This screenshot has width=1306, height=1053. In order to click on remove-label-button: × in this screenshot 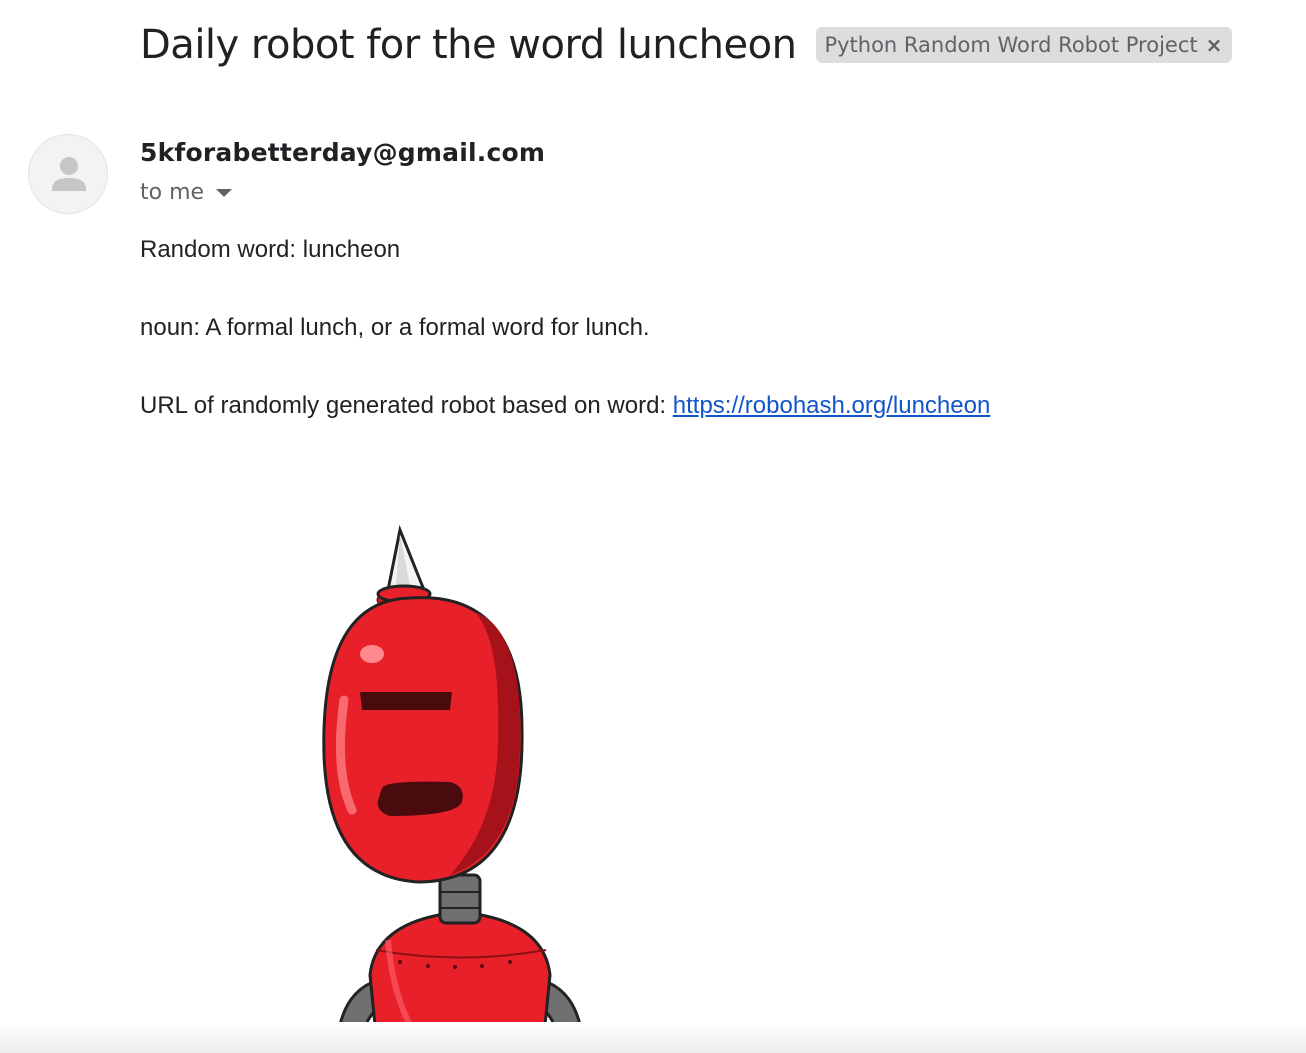, I will do `click(1214, 45)`.